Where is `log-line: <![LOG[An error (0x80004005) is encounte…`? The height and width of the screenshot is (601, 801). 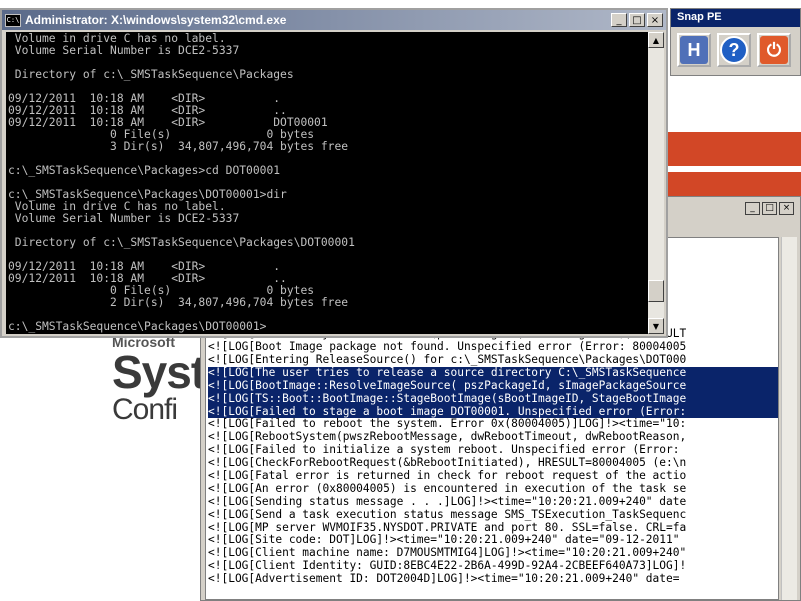 log-line: <![LOG[An error (0x80004005) is encounte… is located at coordinates (493, 489).